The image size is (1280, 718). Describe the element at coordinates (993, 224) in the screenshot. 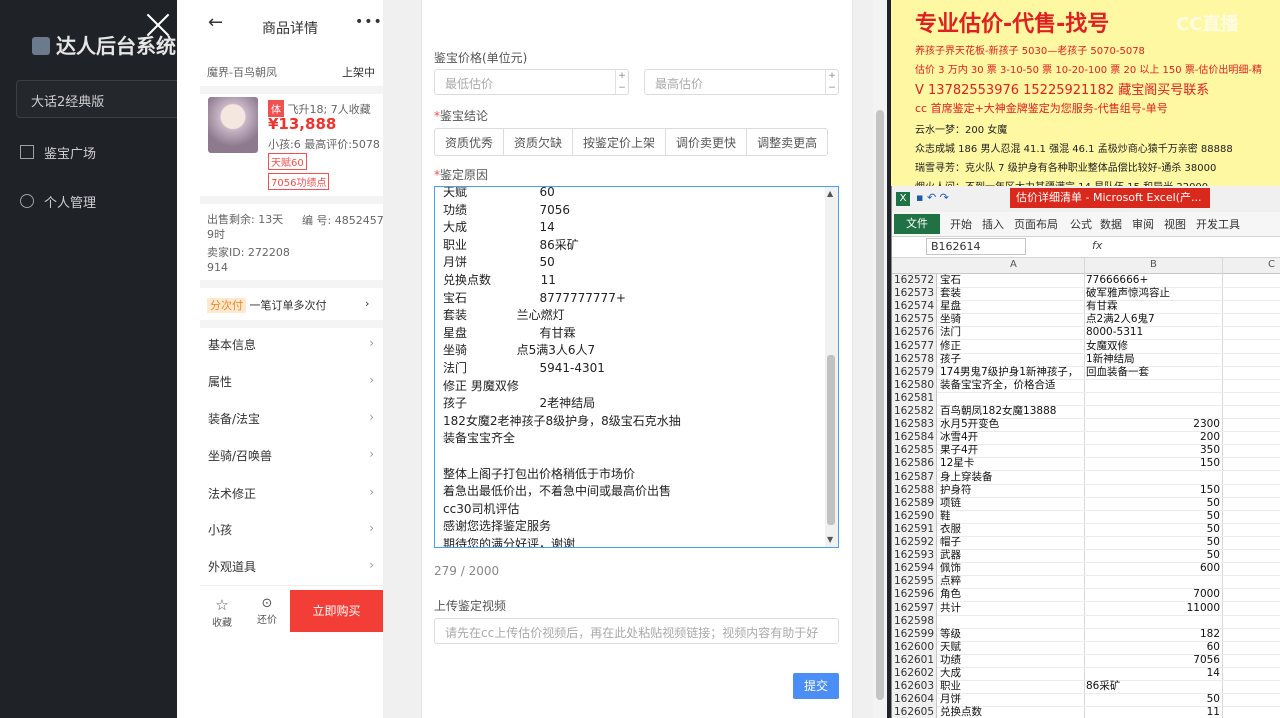

I see `tab-insert: 插入` at that location.